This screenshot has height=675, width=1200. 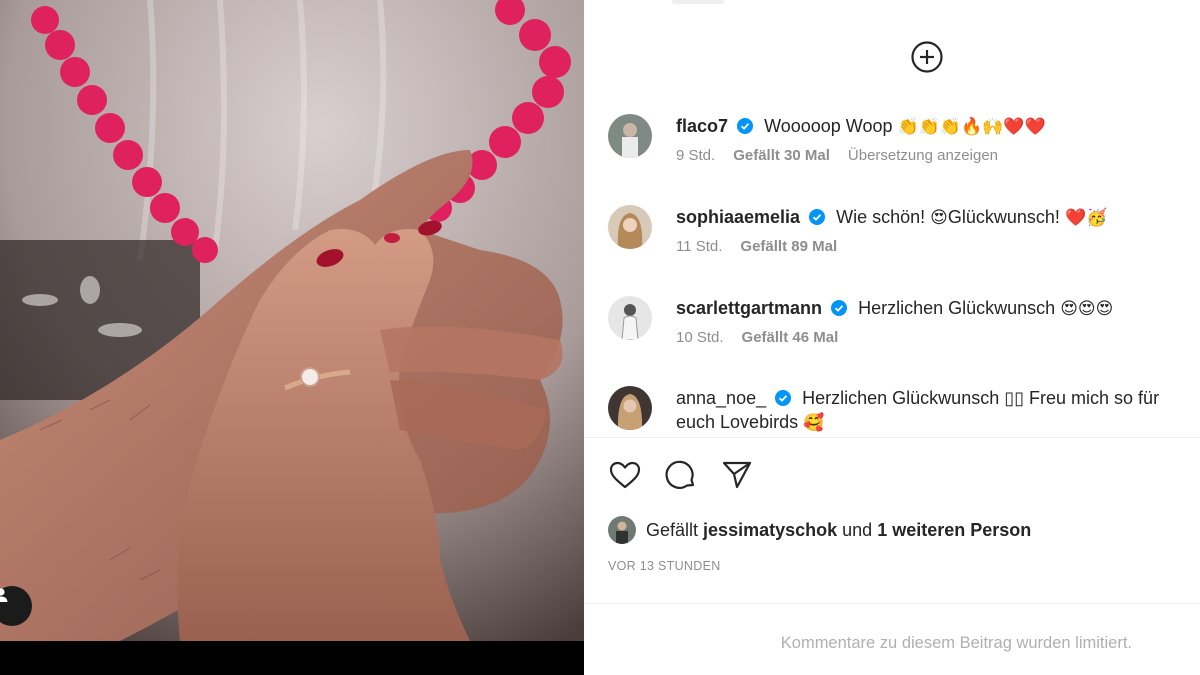 What do you see at coordinates (923, 155) in the screenshot?
I see `translate-link: Übersetzung anzeigen` at bounding box center [923, 155].